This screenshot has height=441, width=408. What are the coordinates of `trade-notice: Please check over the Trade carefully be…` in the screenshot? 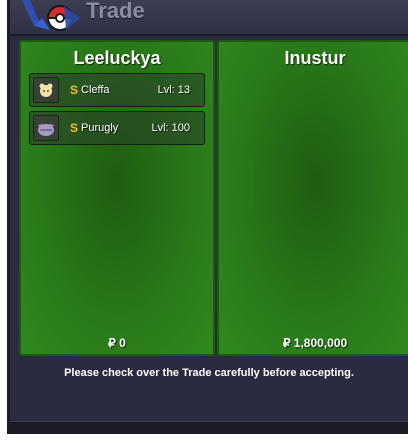 It's located at (209, 373).